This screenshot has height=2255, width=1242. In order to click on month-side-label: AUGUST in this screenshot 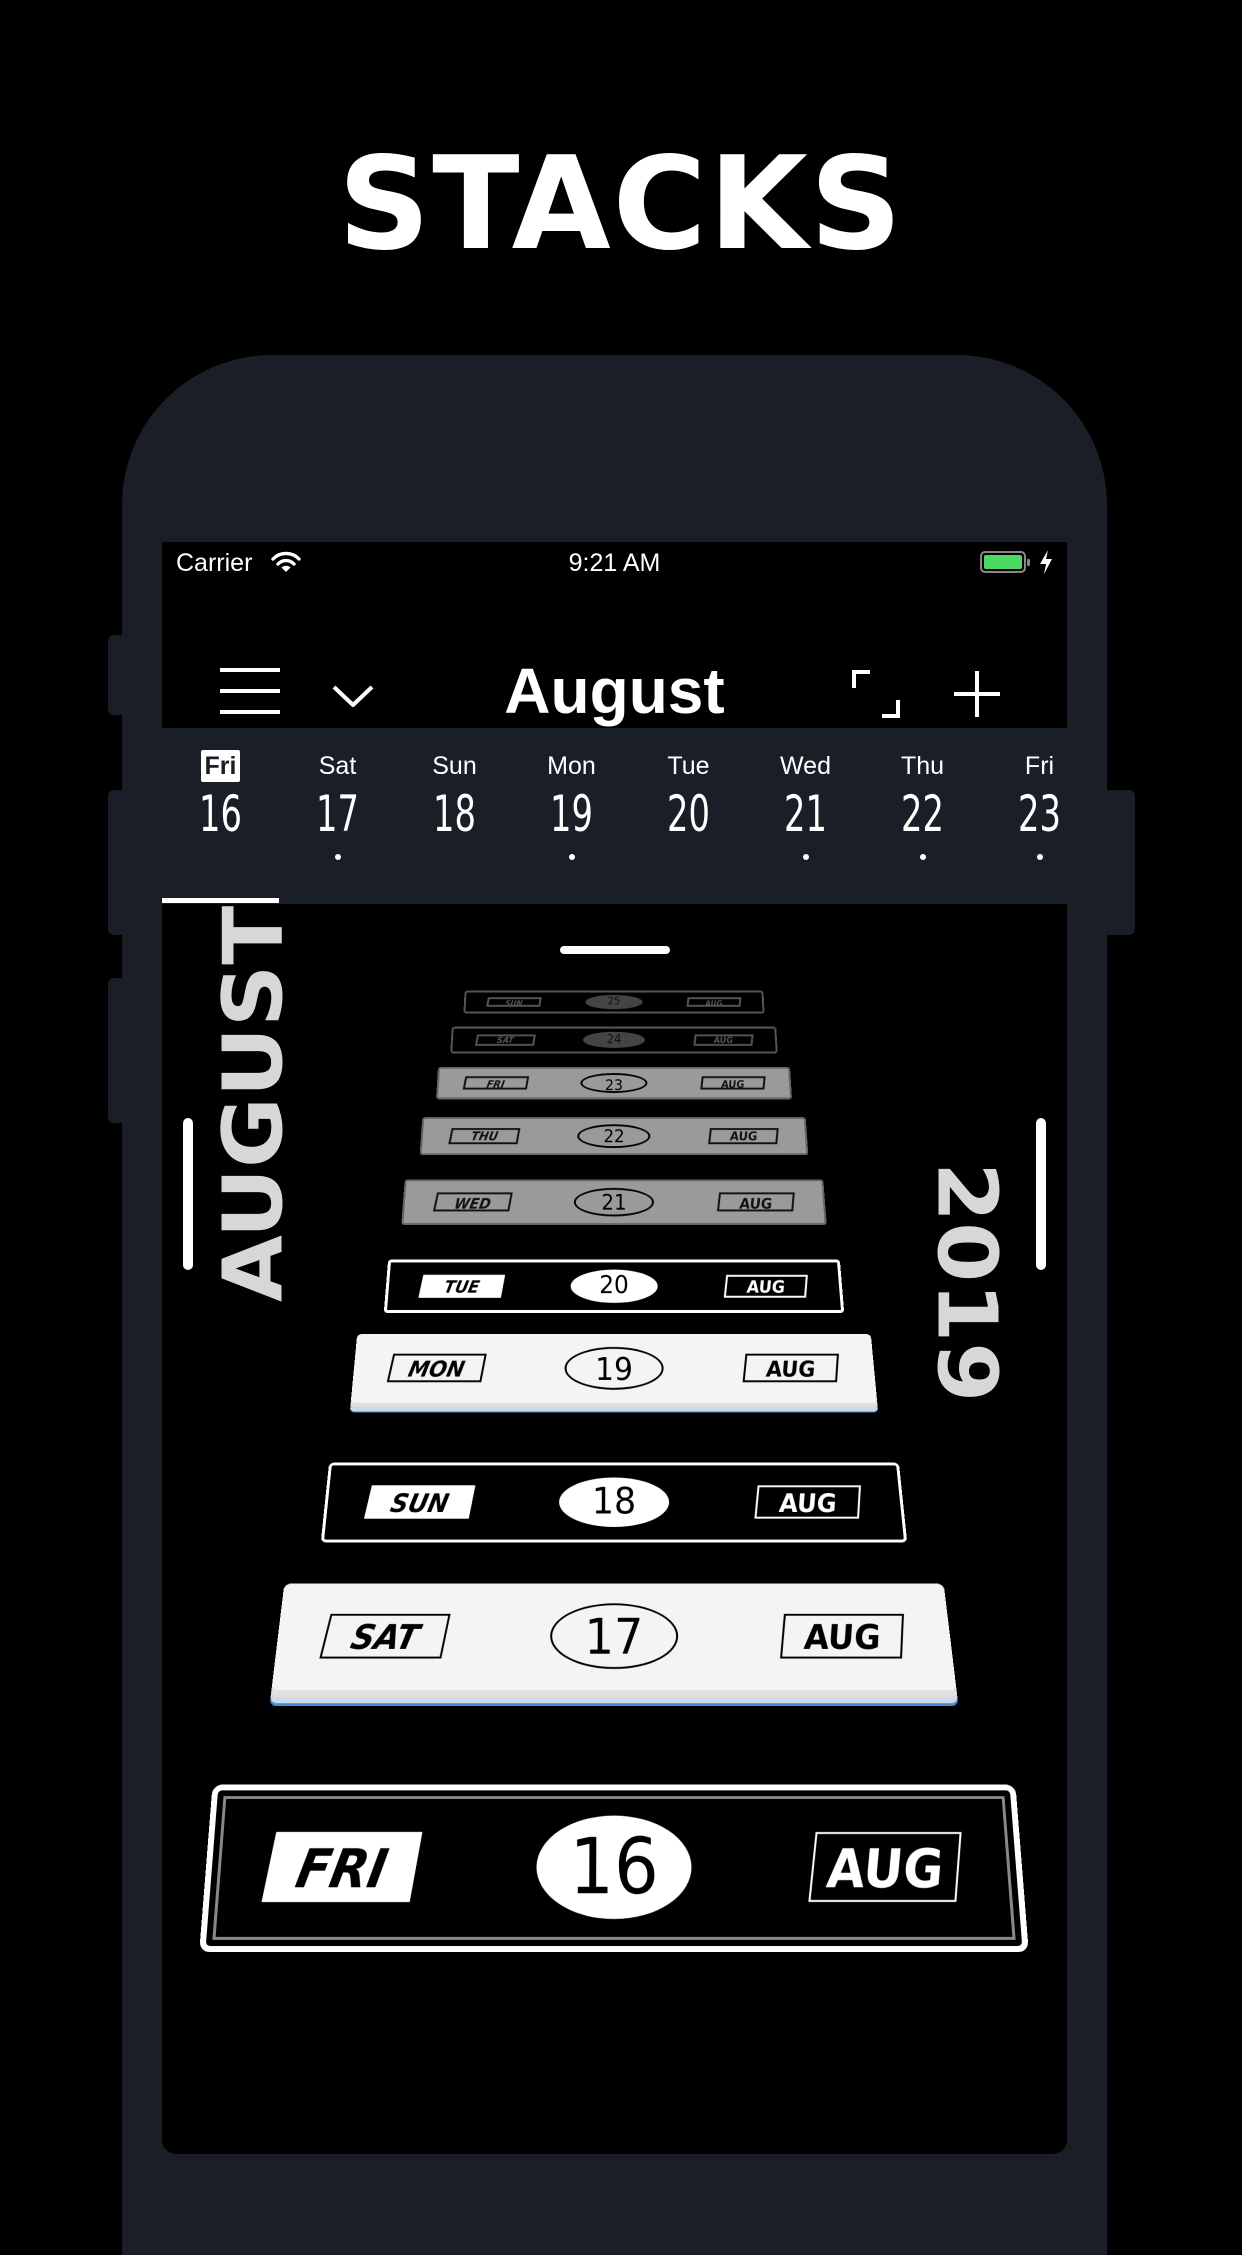, I will do `click(254, 1103)`.